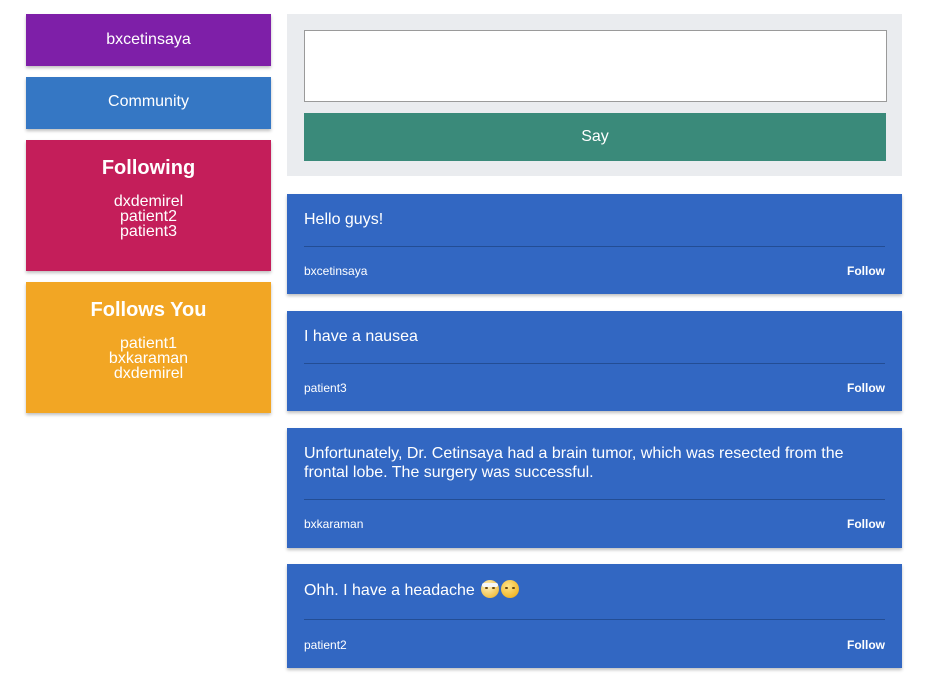 The image size is (939, 677). I want to click on following-item: dxdemirel, so click(148, 202).